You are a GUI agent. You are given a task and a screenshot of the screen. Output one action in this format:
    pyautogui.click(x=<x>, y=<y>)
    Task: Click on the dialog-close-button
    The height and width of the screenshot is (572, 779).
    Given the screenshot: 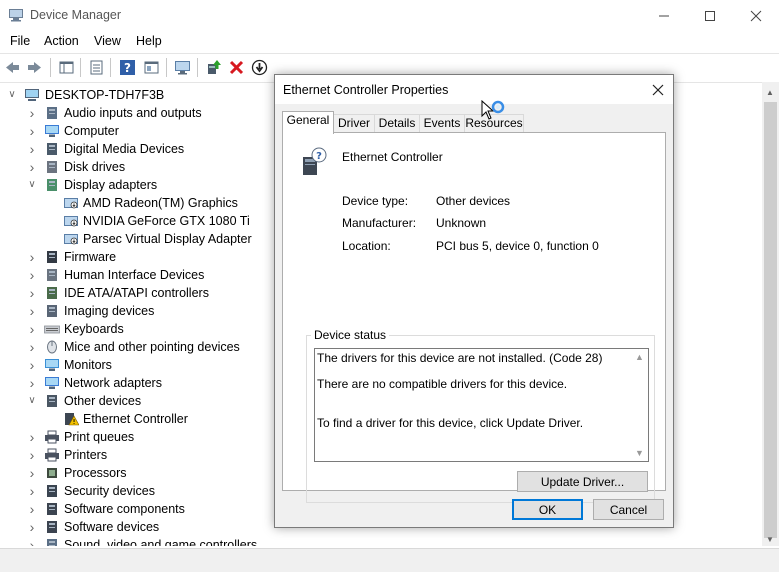 What is the action you would take?
    pyautogui.click(x=658, y=89)
    